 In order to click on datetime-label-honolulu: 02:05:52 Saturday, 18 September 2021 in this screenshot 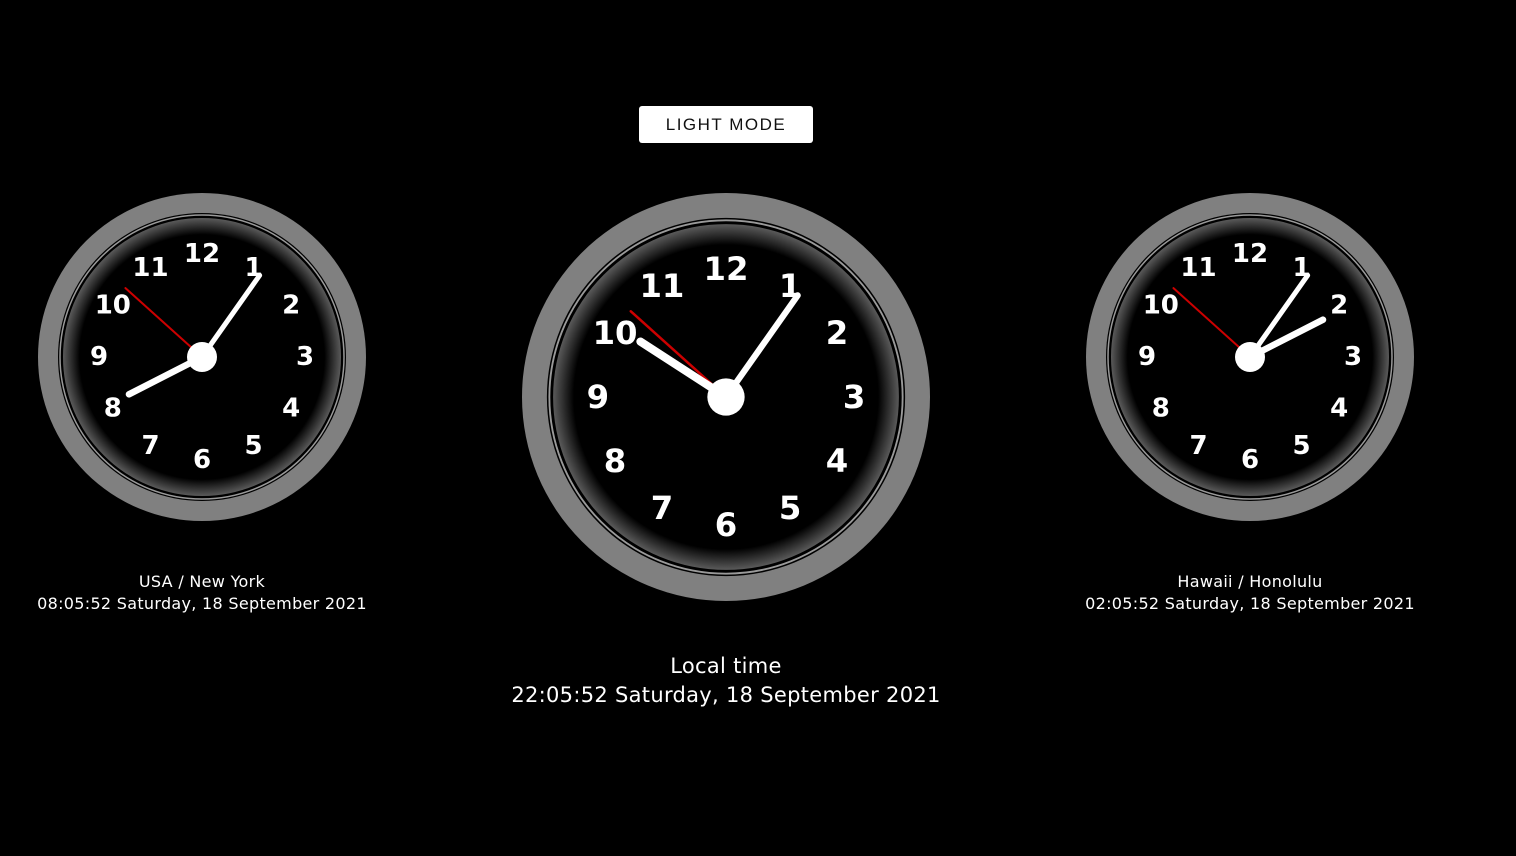, I will do `click(1250, 603)`.